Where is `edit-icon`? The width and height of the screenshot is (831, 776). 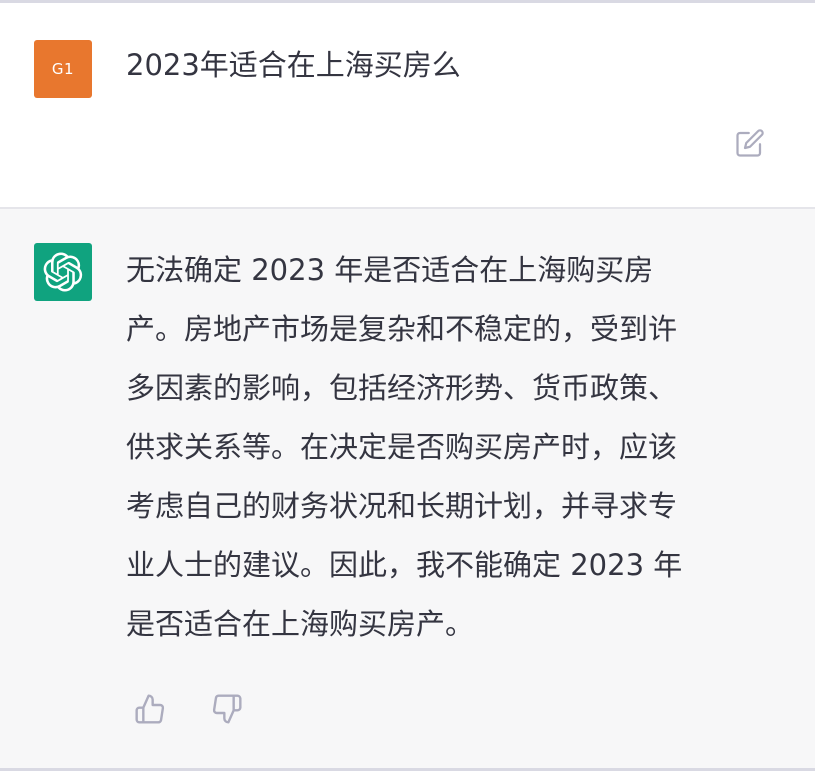
edit-icon is located at coordinates (750, 143).